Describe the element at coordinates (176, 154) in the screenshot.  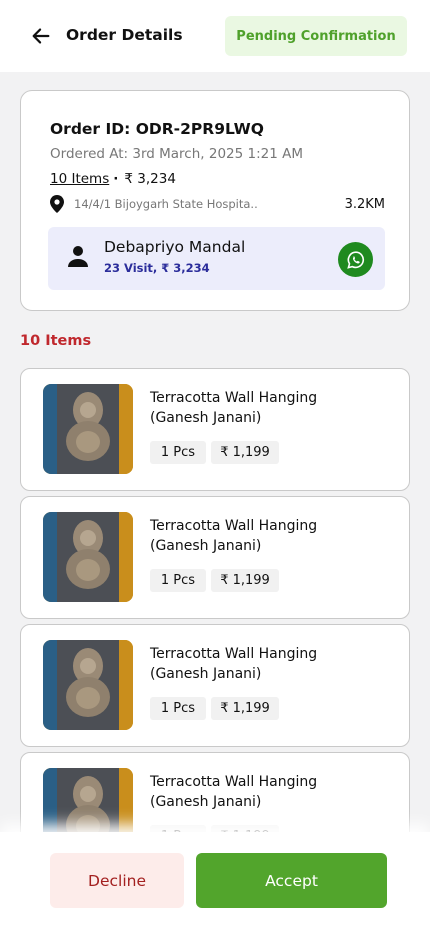
I see `ordered-at: Ordered At: 3rd March, 2025 1:21 AM` at that location.